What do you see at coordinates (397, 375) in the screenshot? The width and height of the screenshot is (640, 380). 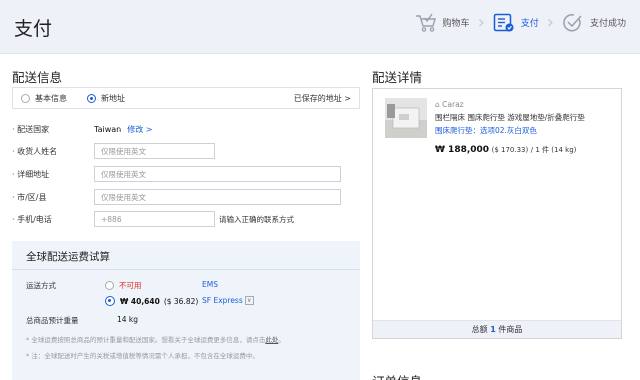 I see `order-info-title: 订单信息` at bounding box center [397, 375].